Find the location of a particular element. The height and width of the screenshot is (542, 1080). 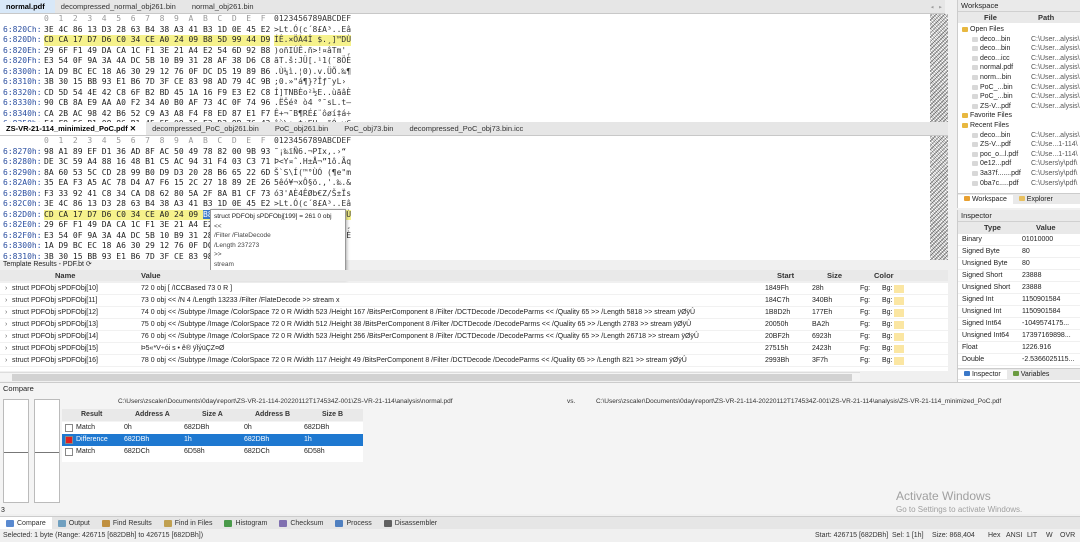

byte-map-bottom is located at coordinates (939, 198).